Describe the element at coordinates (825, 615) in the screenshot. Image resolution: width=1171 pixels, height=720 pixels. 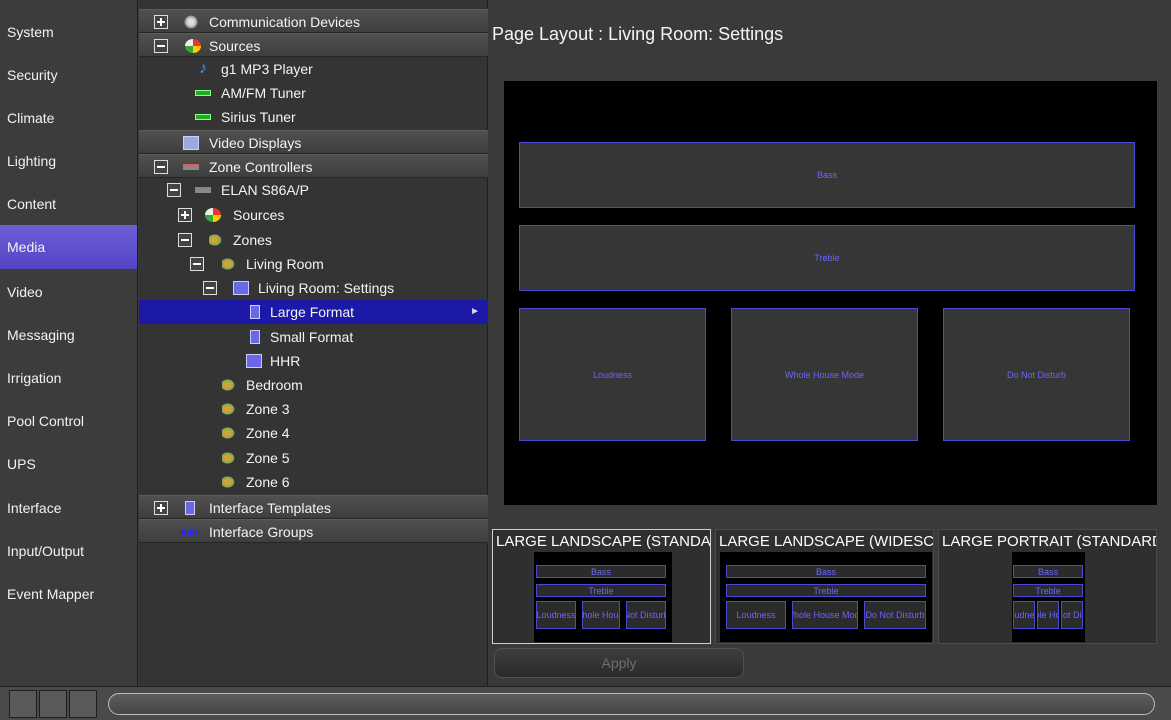
I see `thumb-whole-house: Whole House Mode` at that location.